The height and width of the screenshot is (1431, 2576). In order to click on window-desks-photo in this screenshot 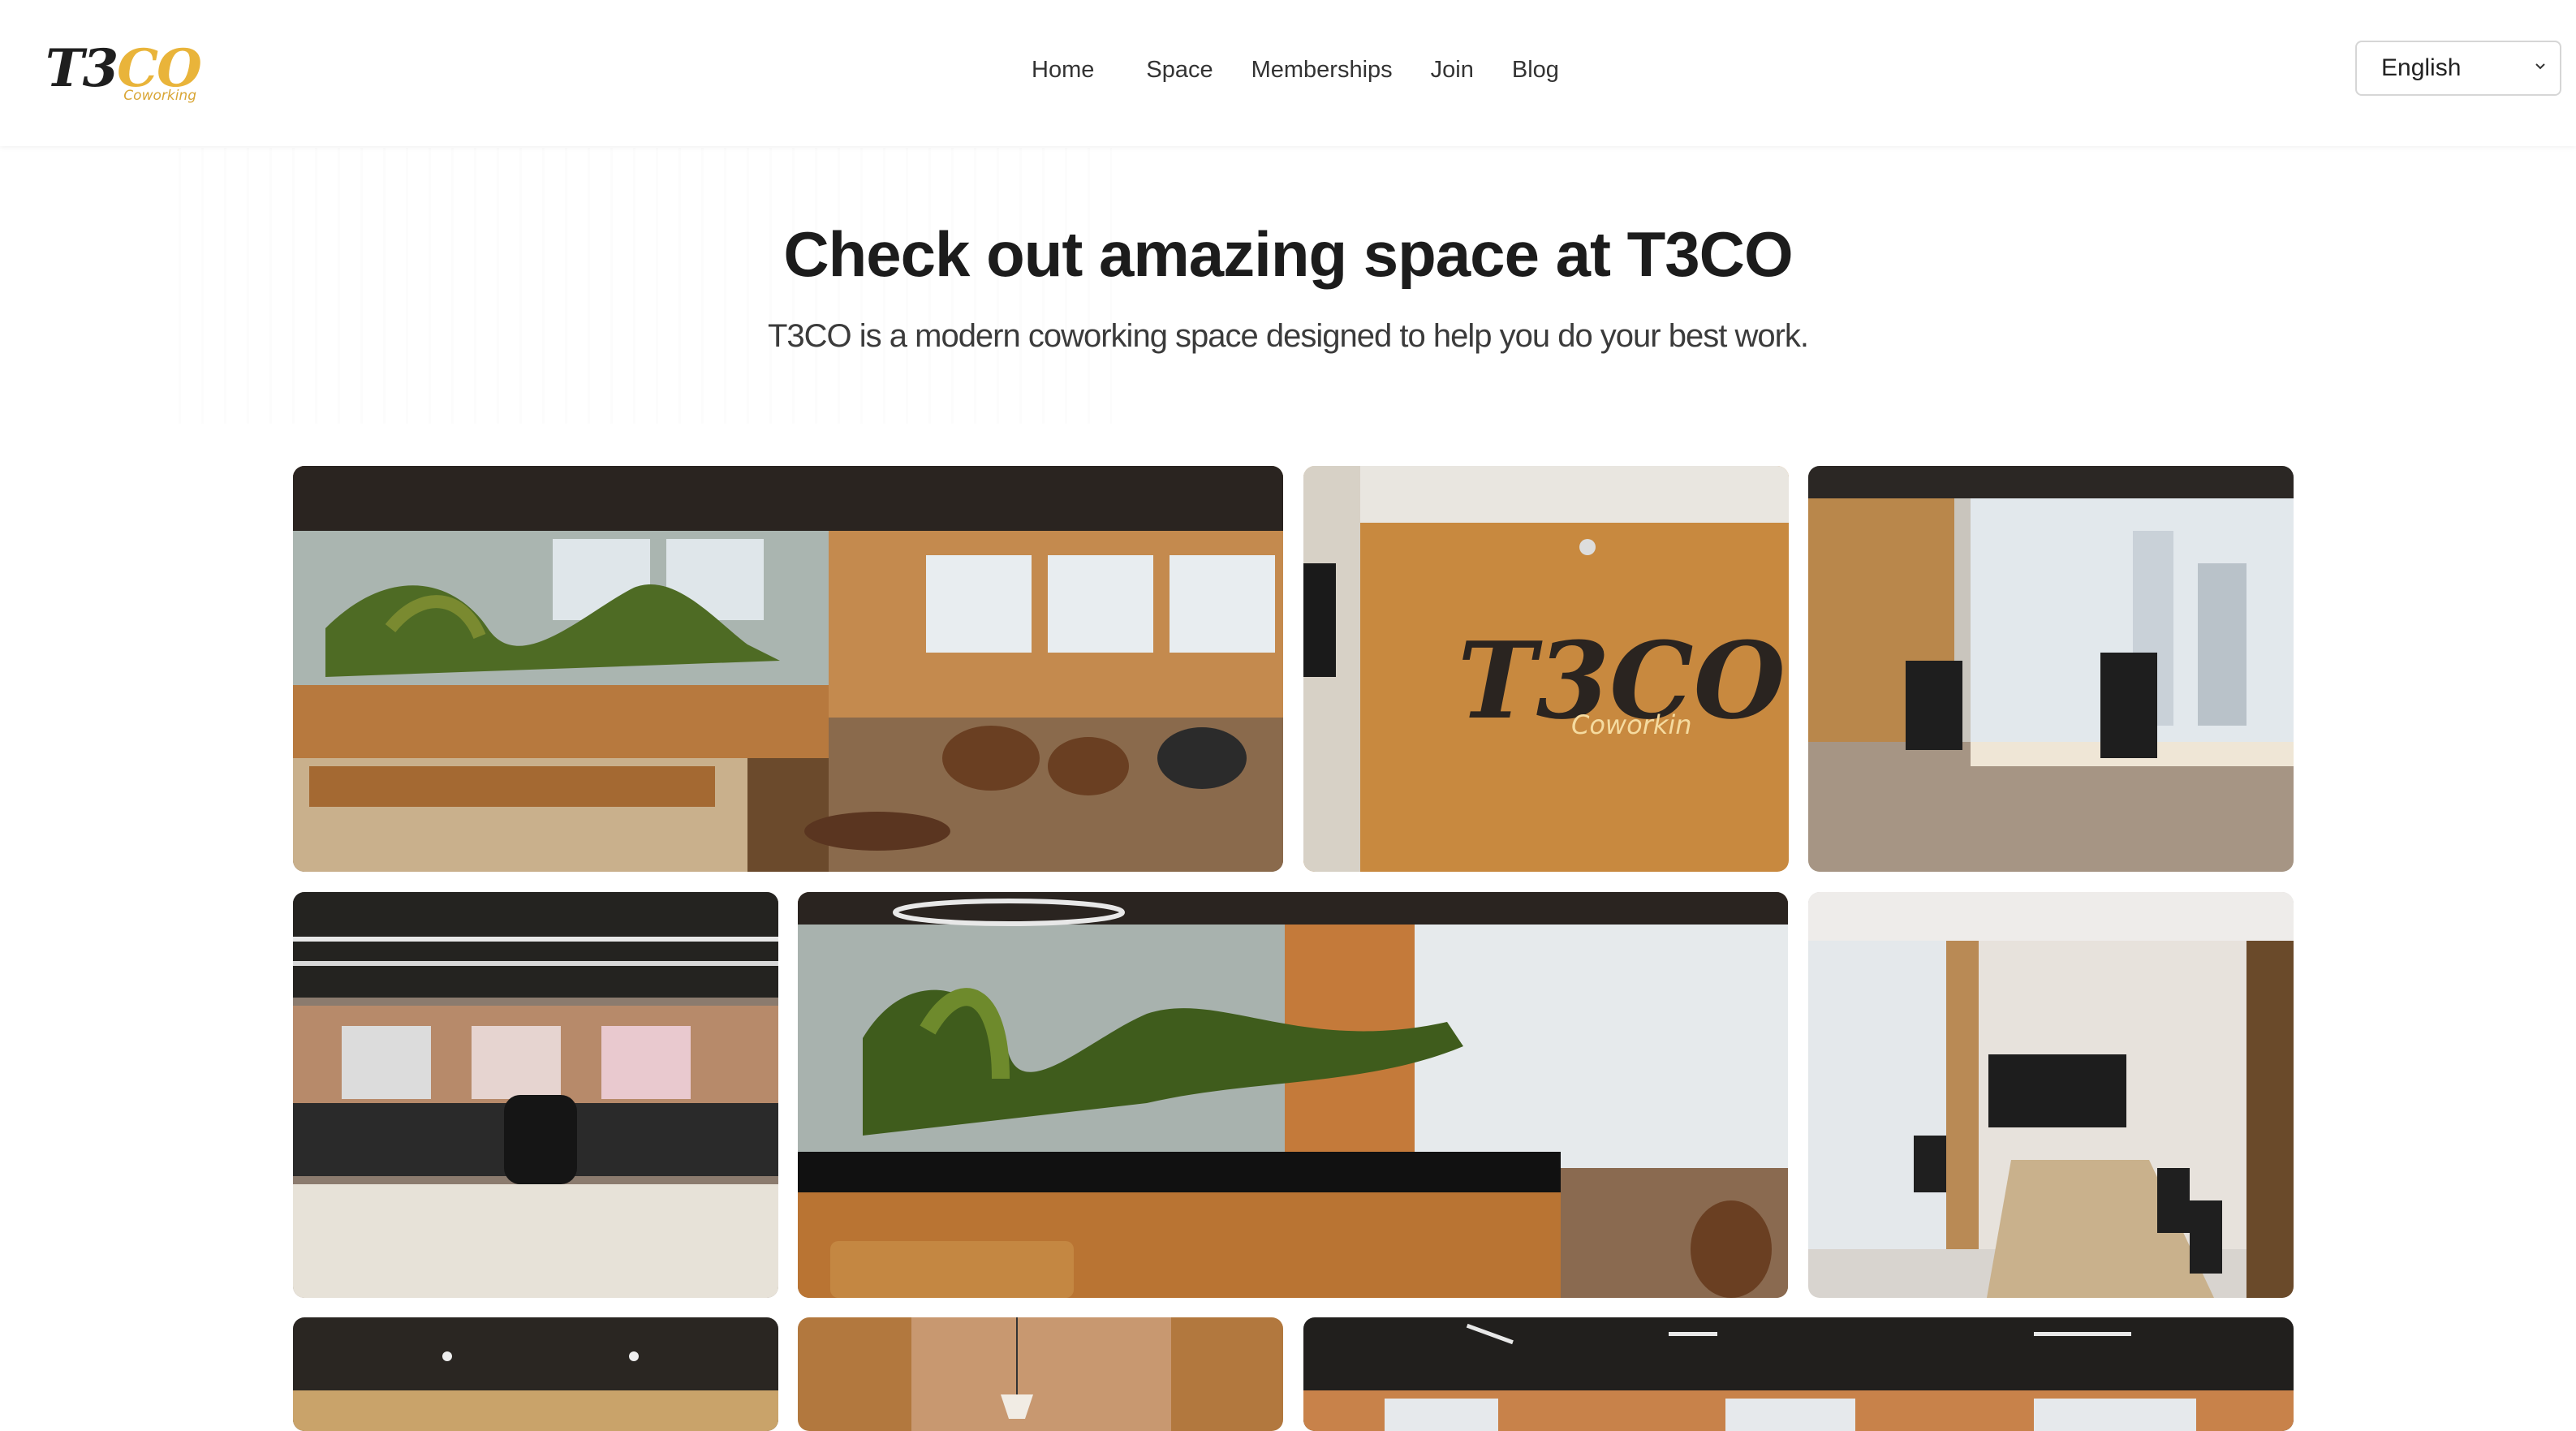, I will do `click(2051, 669)`.